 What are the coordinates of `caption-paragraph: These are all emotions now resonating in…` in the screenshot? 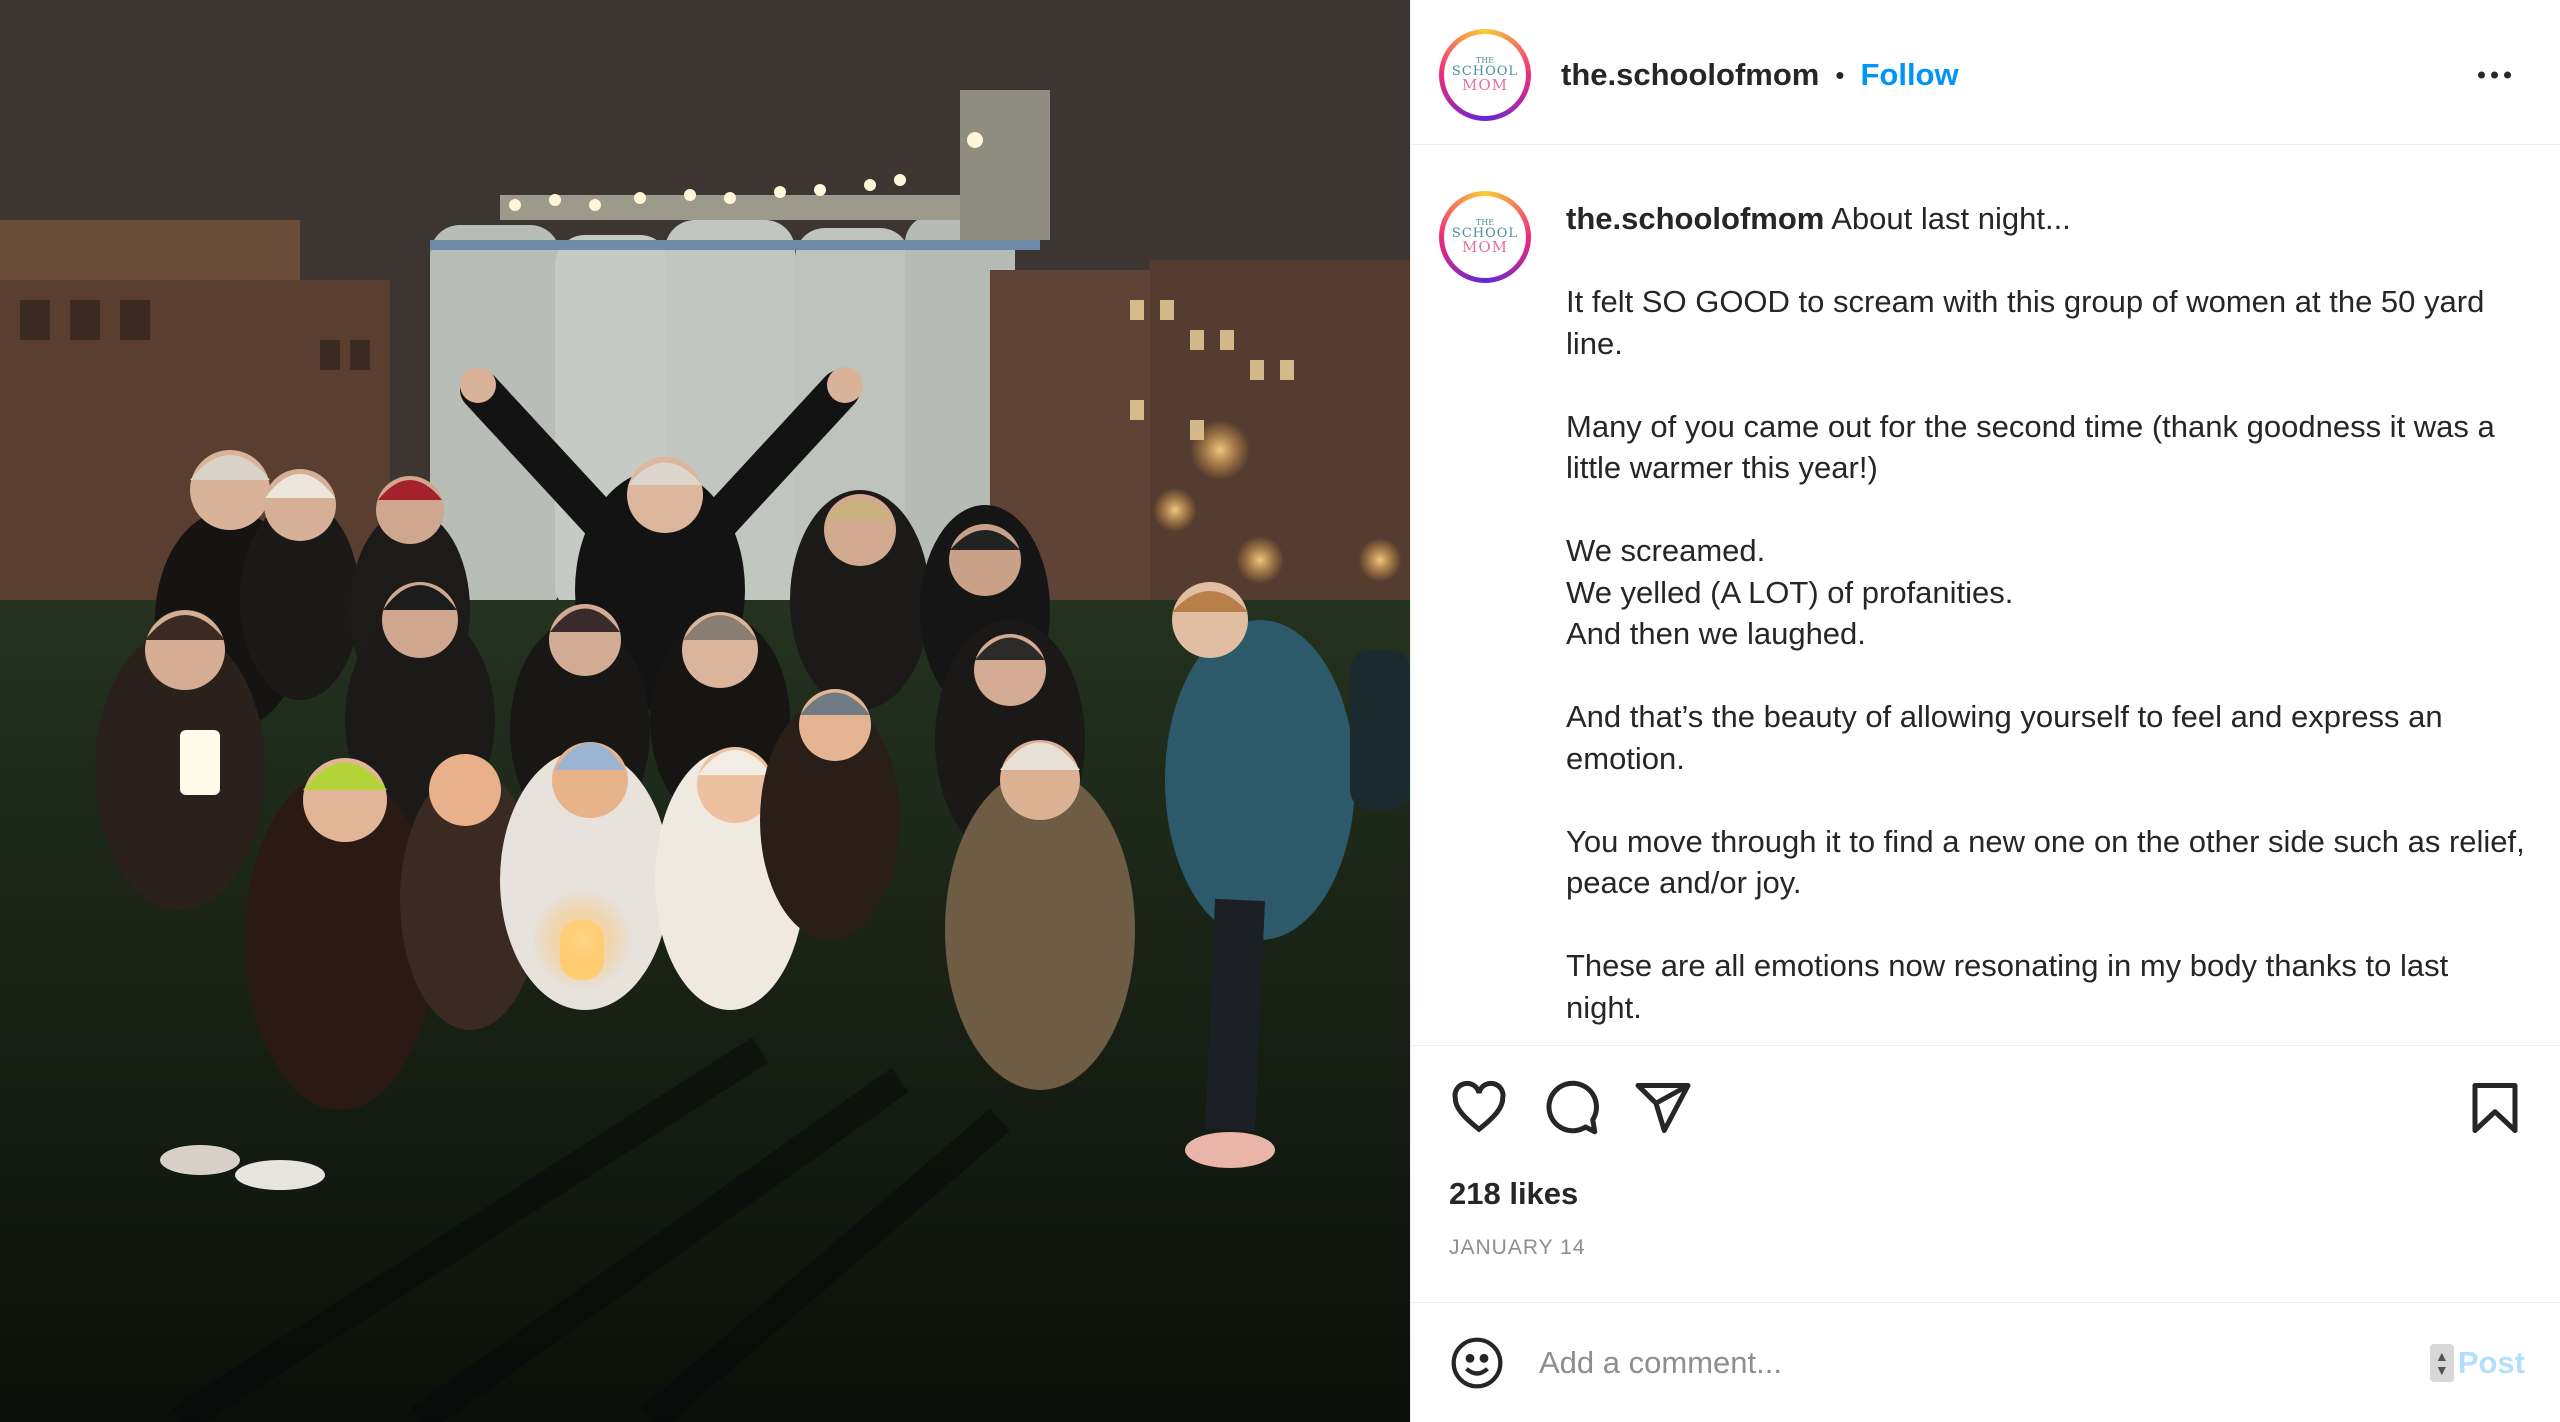 It's located at (2007, 986).